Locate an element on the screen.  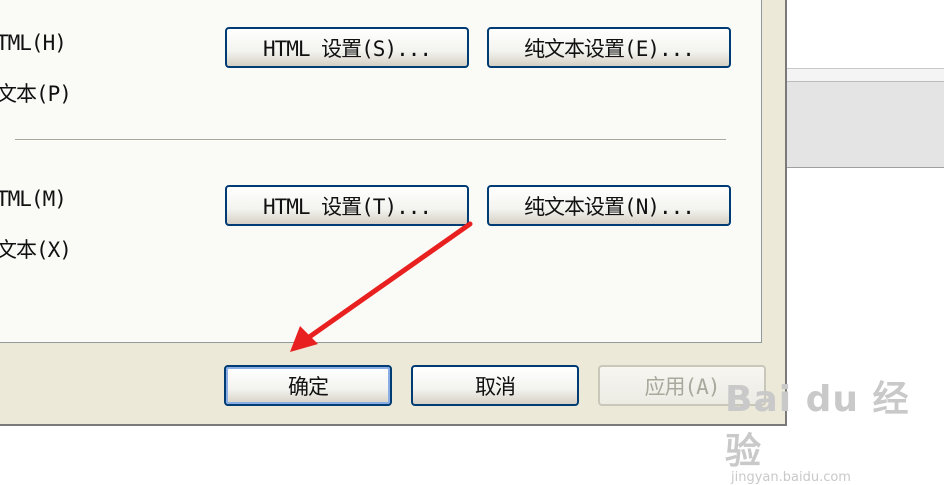
cancel-button: 取消 is located at coordinates (495, 385).